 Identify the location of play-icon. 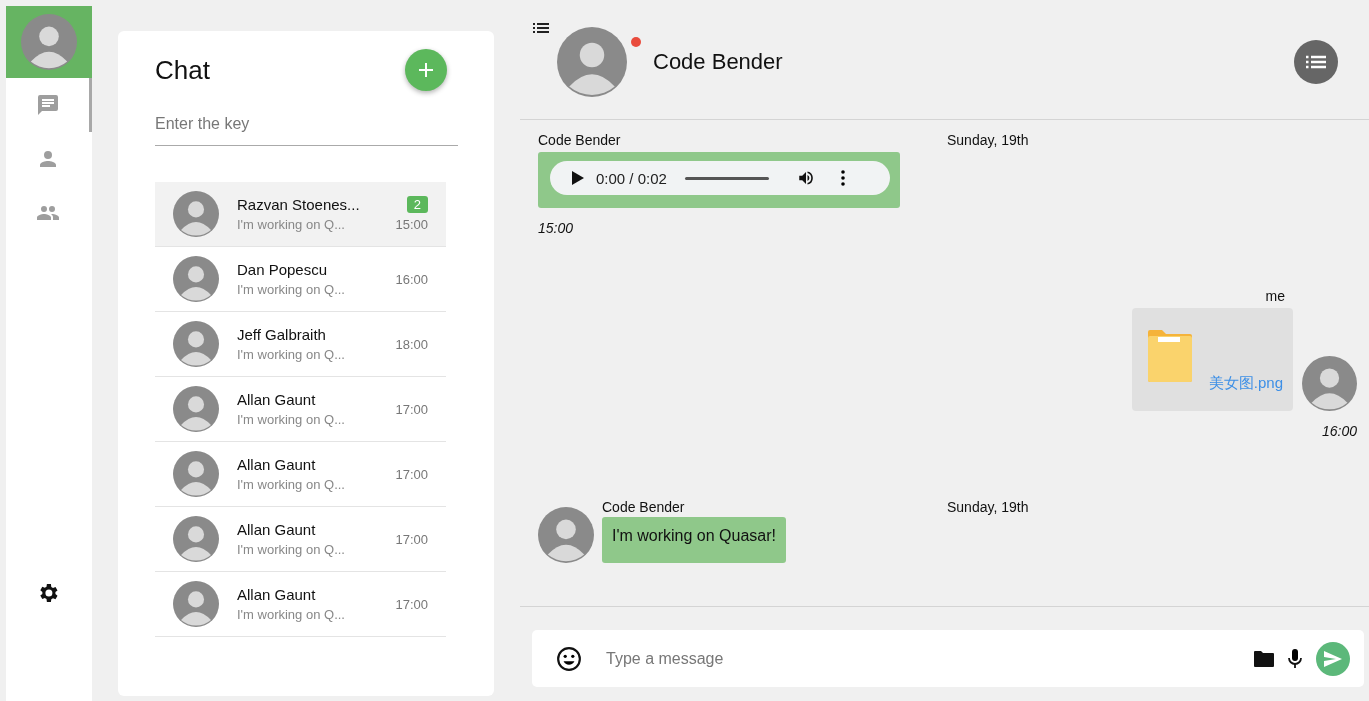
(578, 178).